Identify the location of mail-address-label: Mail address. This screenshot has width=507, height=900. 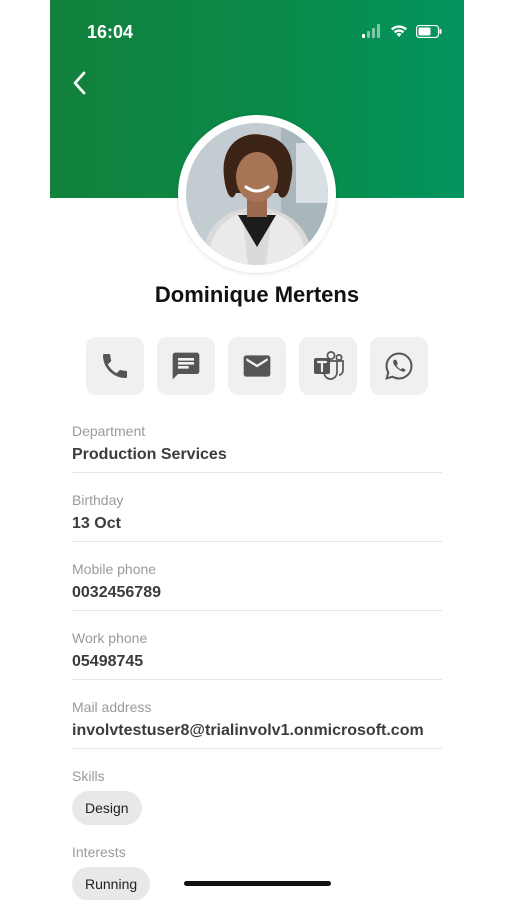
(112, 707).